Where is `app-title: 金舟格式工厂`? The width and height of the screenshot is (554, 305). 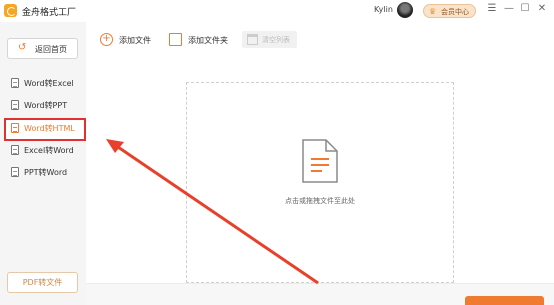 app-title: 金舟格式工厂 is located at coordinates (49, 13).